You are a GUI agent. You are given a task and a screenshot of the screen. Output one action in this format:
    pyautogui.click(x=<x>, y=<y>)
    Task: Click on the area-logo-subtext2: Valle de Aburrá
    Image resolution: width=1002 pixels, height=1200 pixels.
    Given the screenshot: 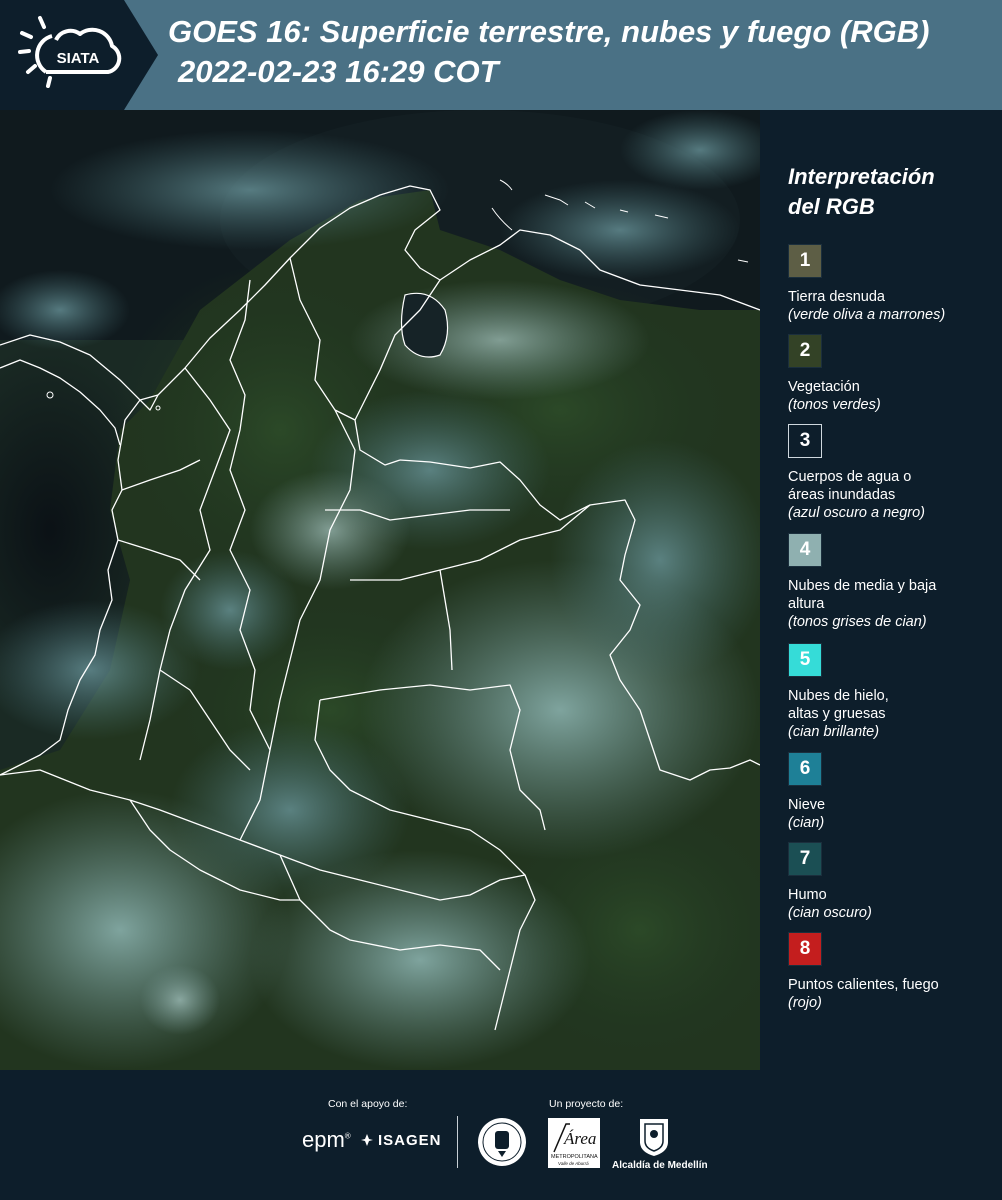 What is the action you would take?
    pyautogui.click(x=573, y=1163)
    